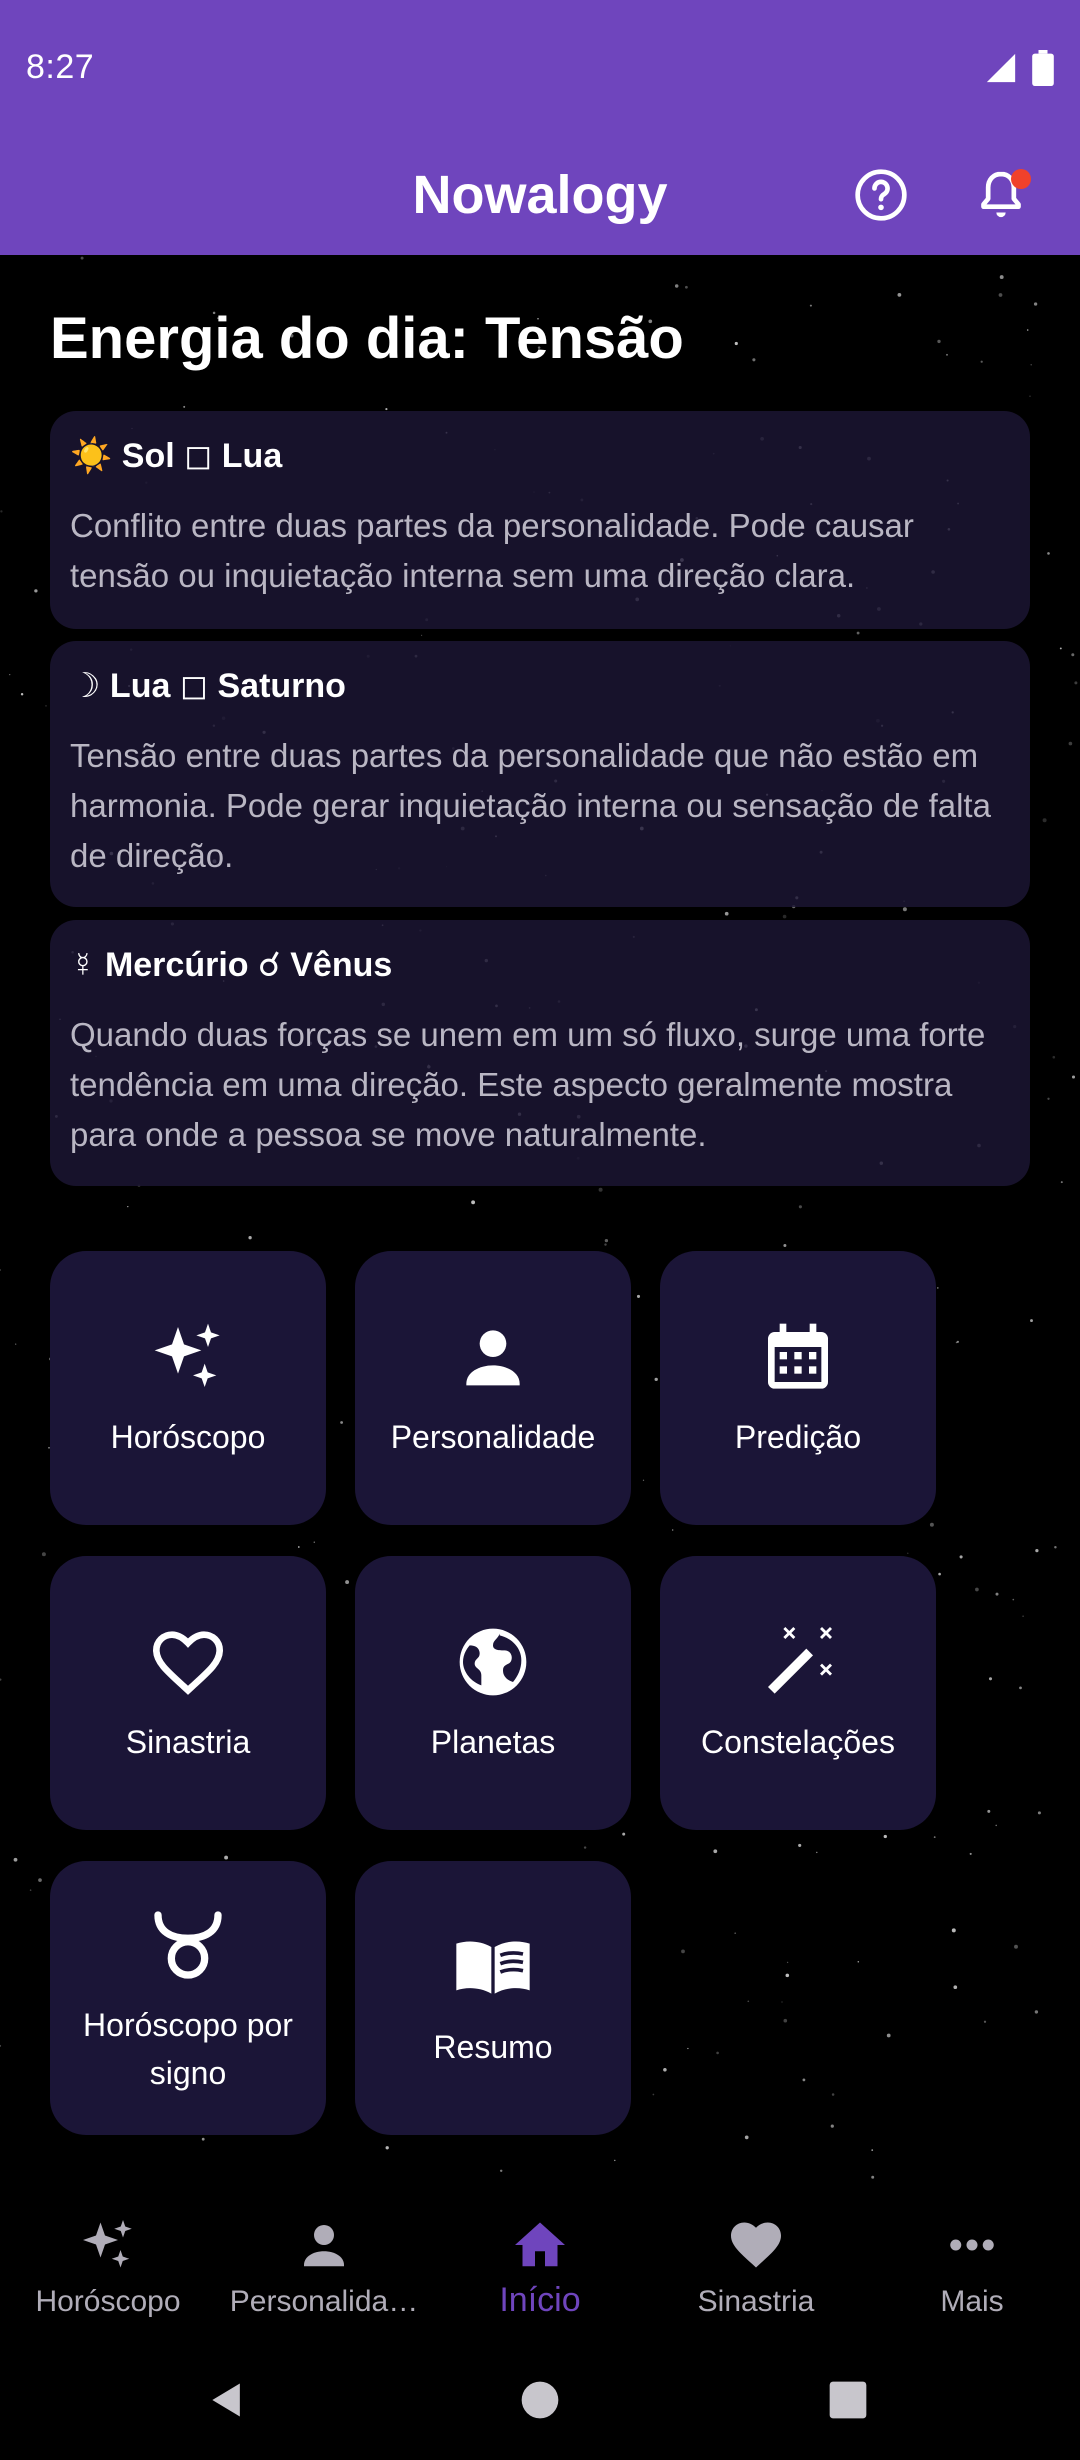  I want to click on back-button, so click(227, 2400).